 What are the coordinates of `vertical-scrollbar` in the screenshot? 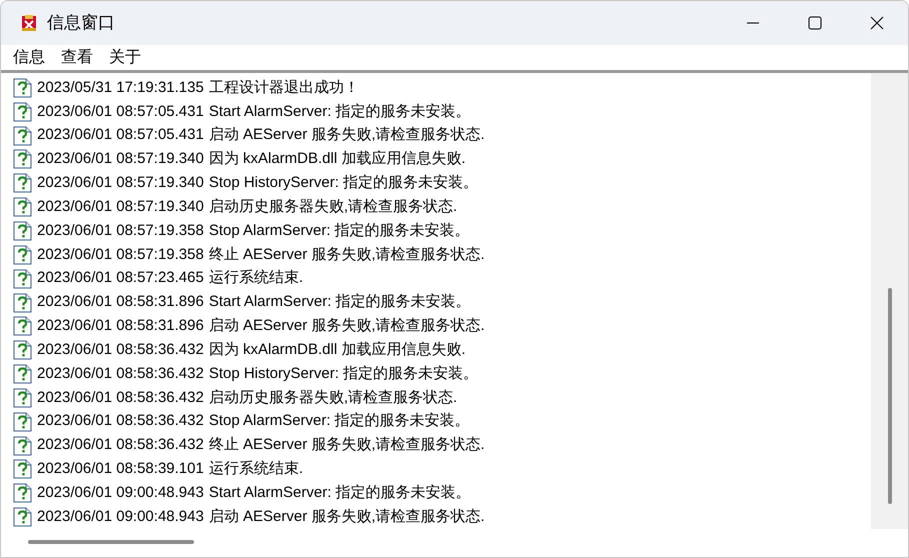 It's located at (889, 301).